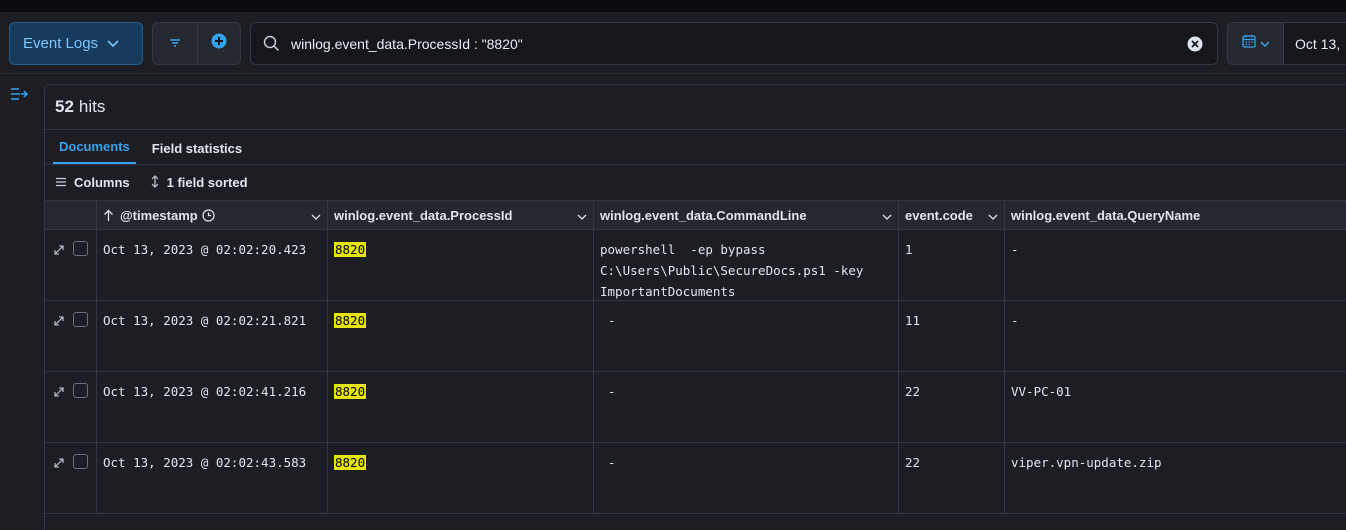 This screenshot has height=530, width=1346. Describe the element at coordinates (1286, 43) in the screenshot. I see `date-picker: Oct 13,` at that location.